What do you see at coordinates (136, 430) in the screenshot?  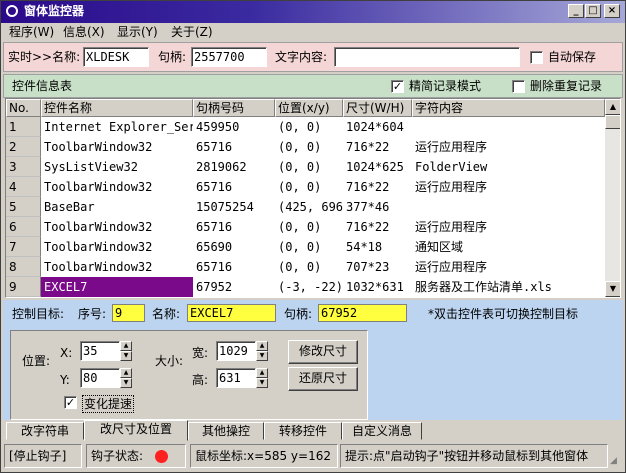 I see `tab-size-position: 改尺寸及位置` at bounding box center [136, 430].